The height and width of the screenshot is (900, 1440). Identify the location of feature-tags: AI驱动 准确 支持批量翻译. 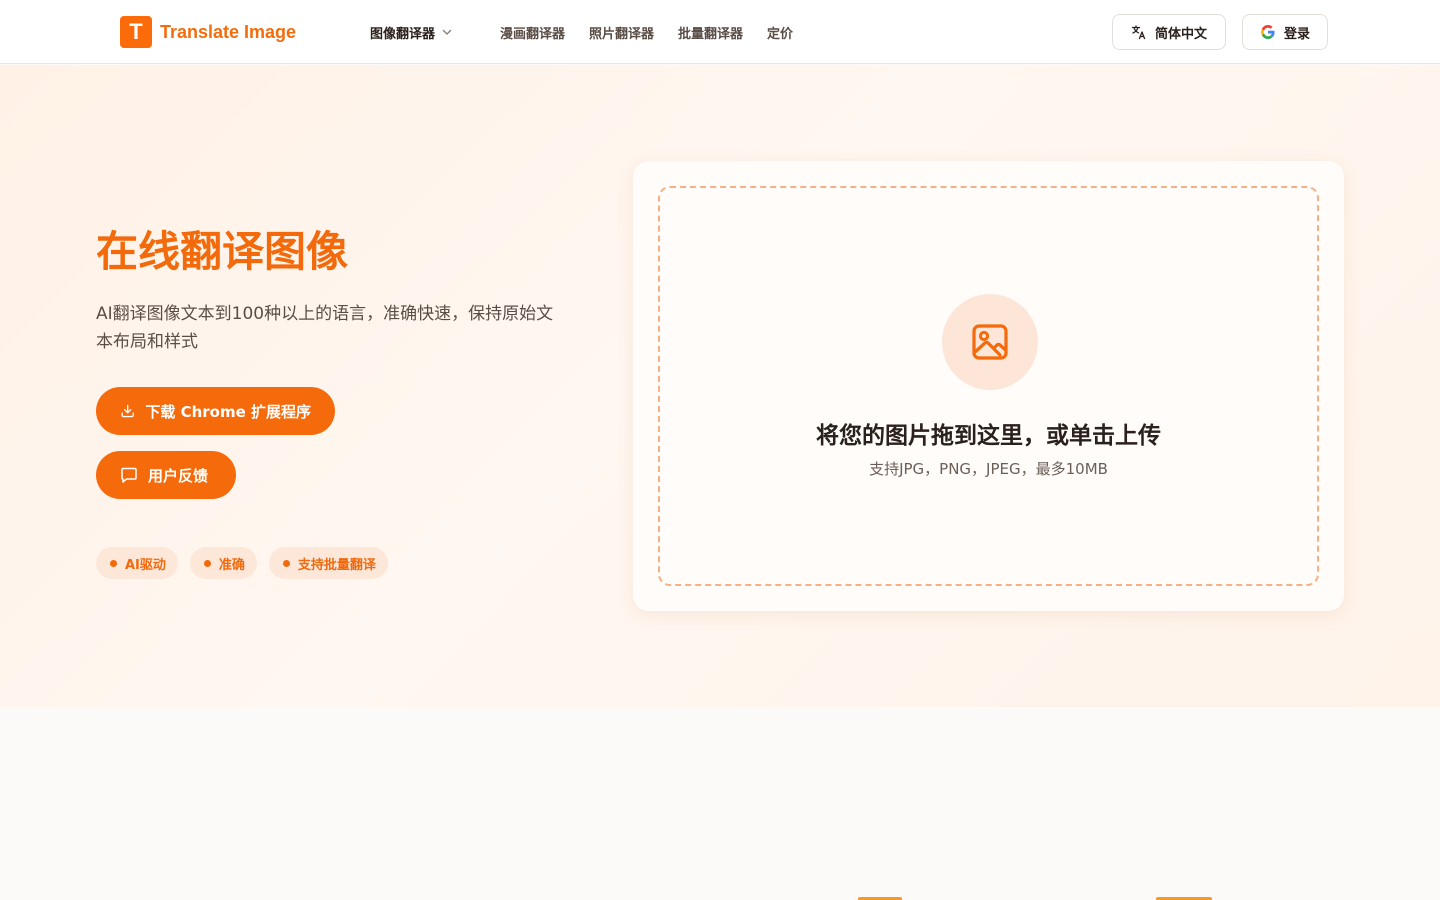
(242, 563).